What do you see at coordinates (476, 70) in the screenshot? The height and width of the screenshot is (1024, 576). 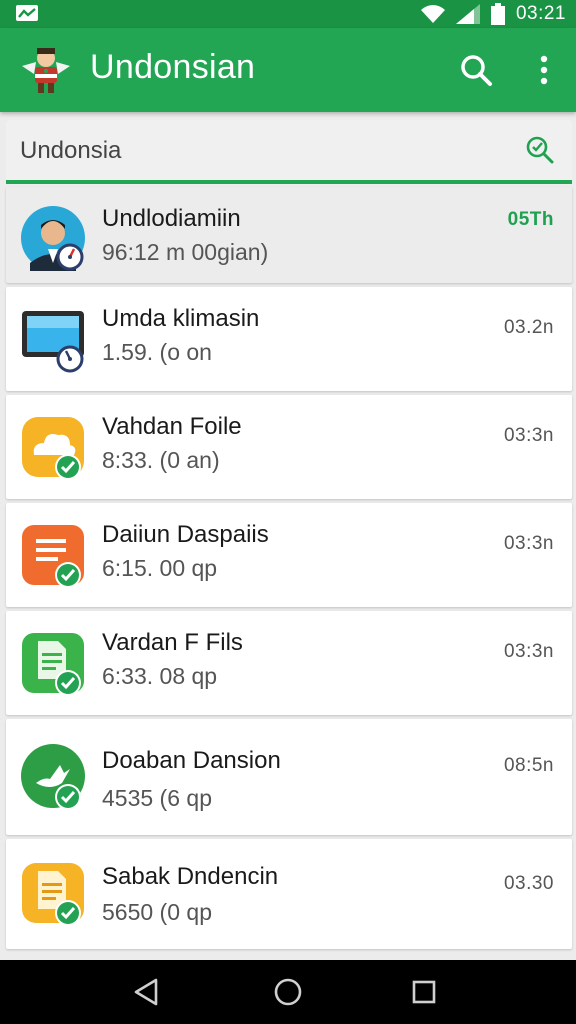 I see `search-icon` at bounding box center [476, 70].